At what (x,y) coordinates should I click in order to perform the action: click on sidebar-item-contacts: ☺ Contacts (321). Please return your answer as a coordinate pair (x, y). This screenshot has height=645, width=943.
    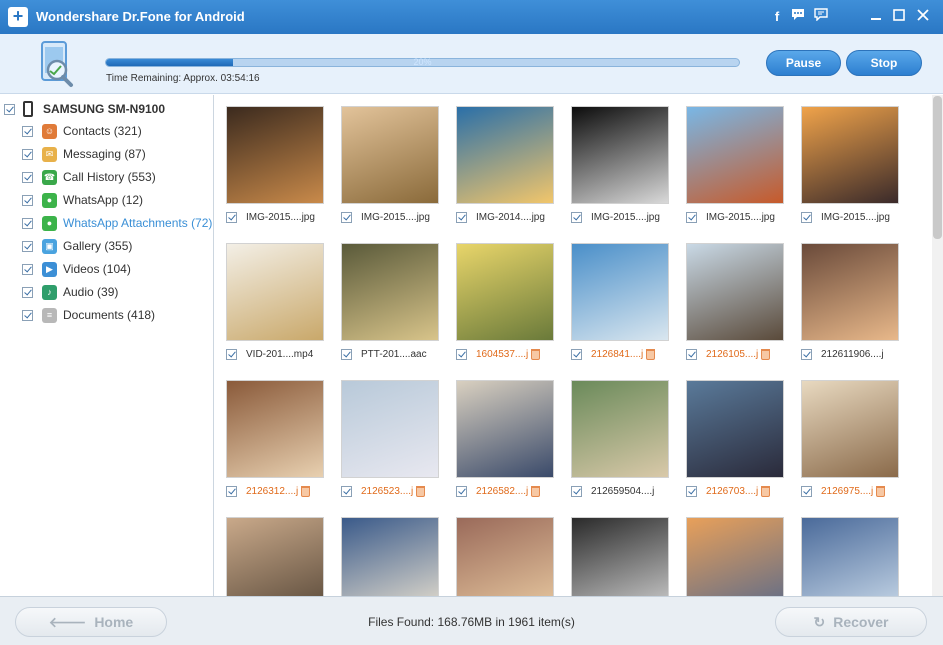
    Looking at the image, I should click on (82, 131).